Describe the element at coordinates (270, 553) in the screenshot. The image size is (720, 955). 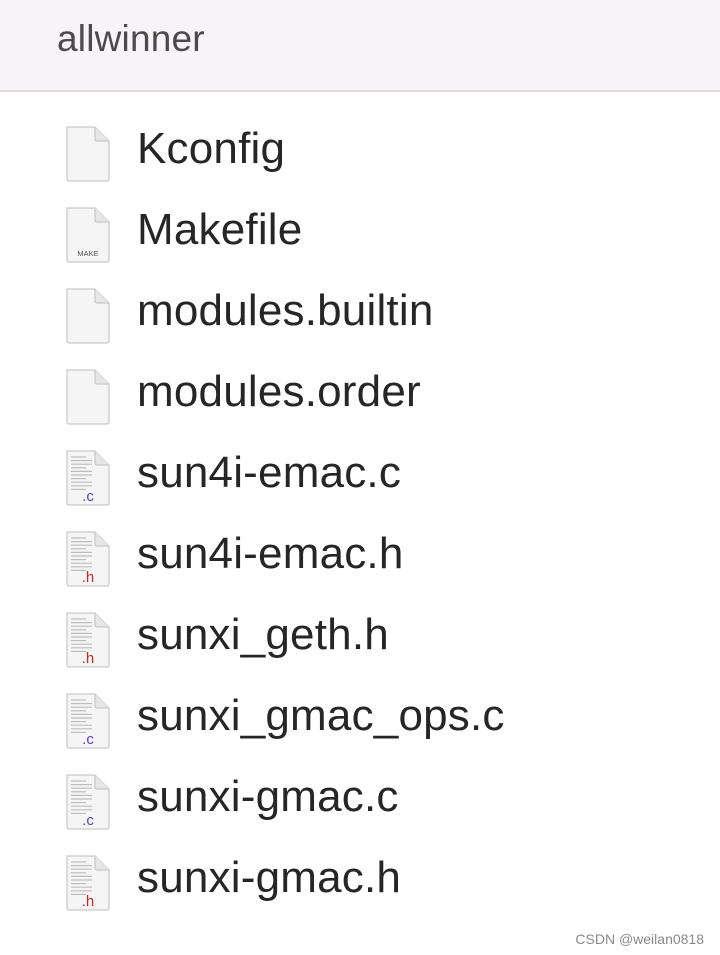
I see `file-name: sun4i-emac.h` at that location.